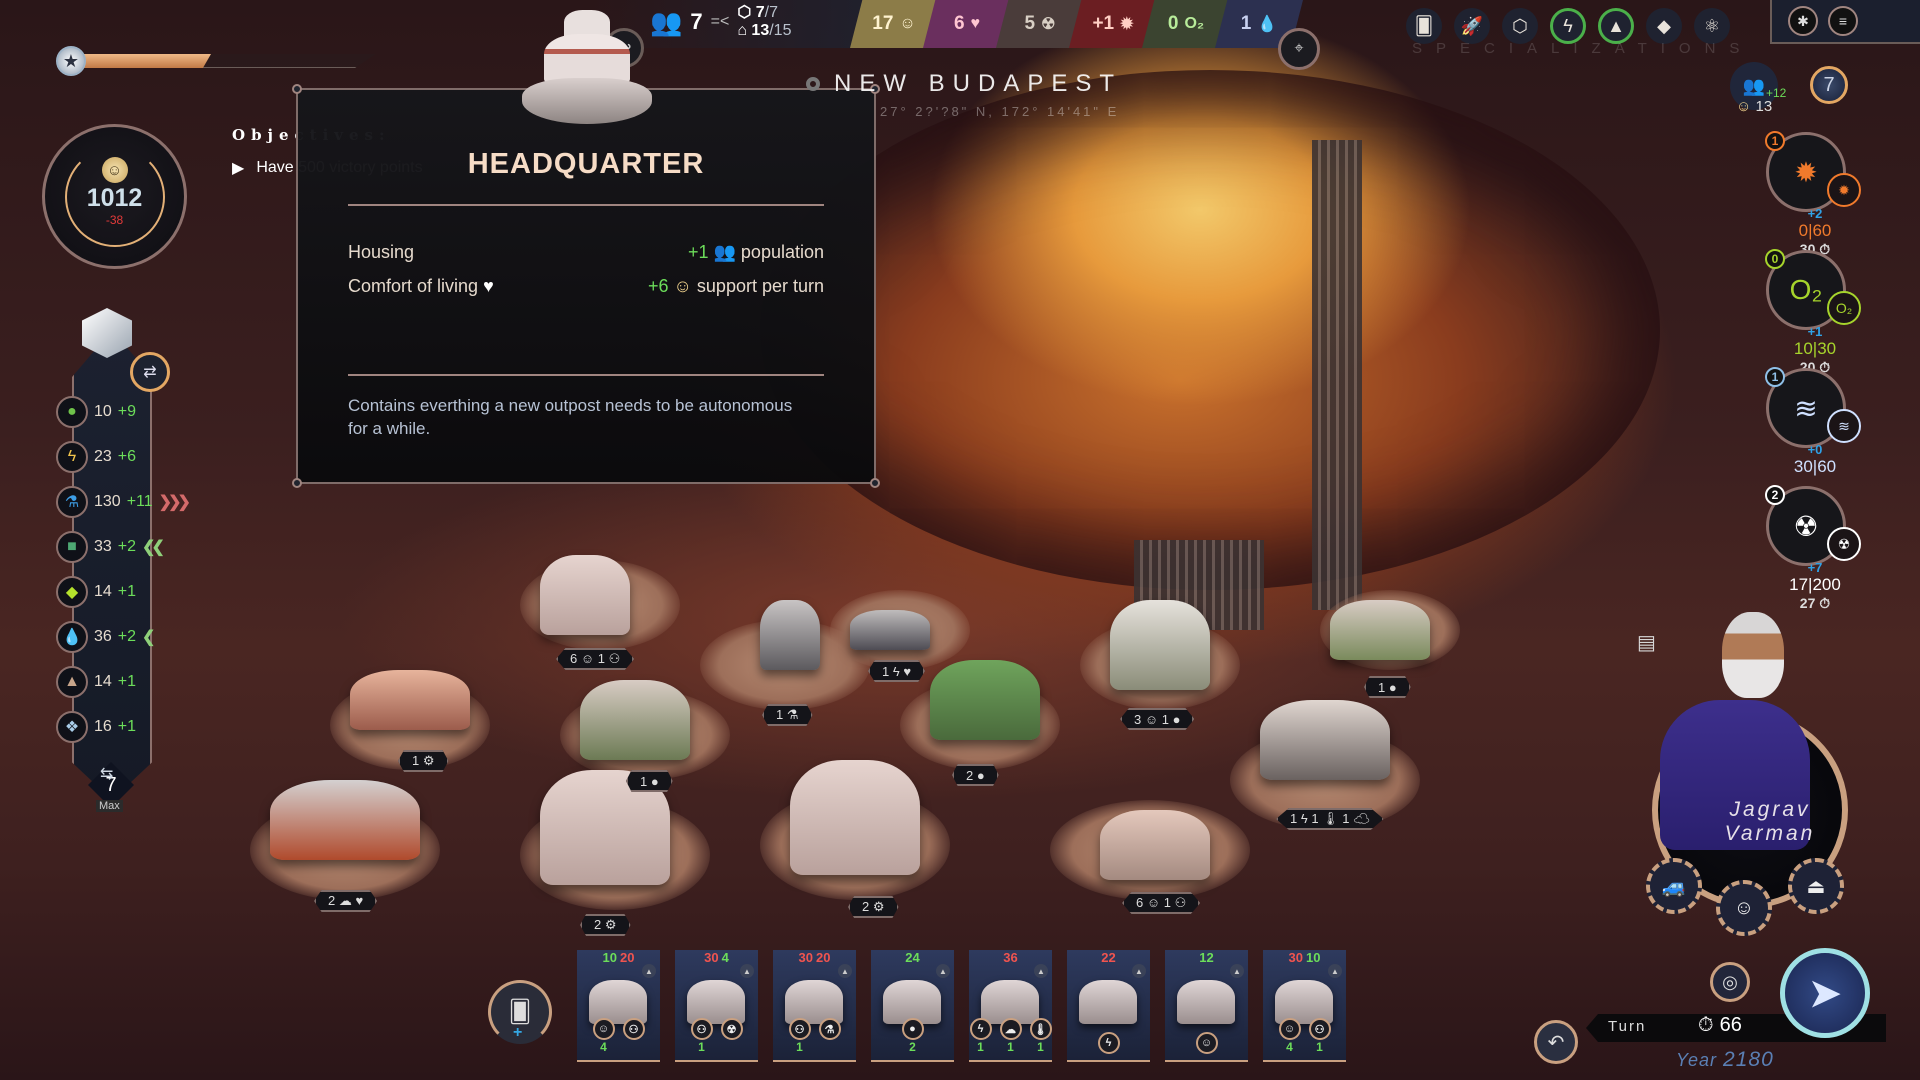  I want to click on specialization-rocket: 🚀, so click(1472, 26).